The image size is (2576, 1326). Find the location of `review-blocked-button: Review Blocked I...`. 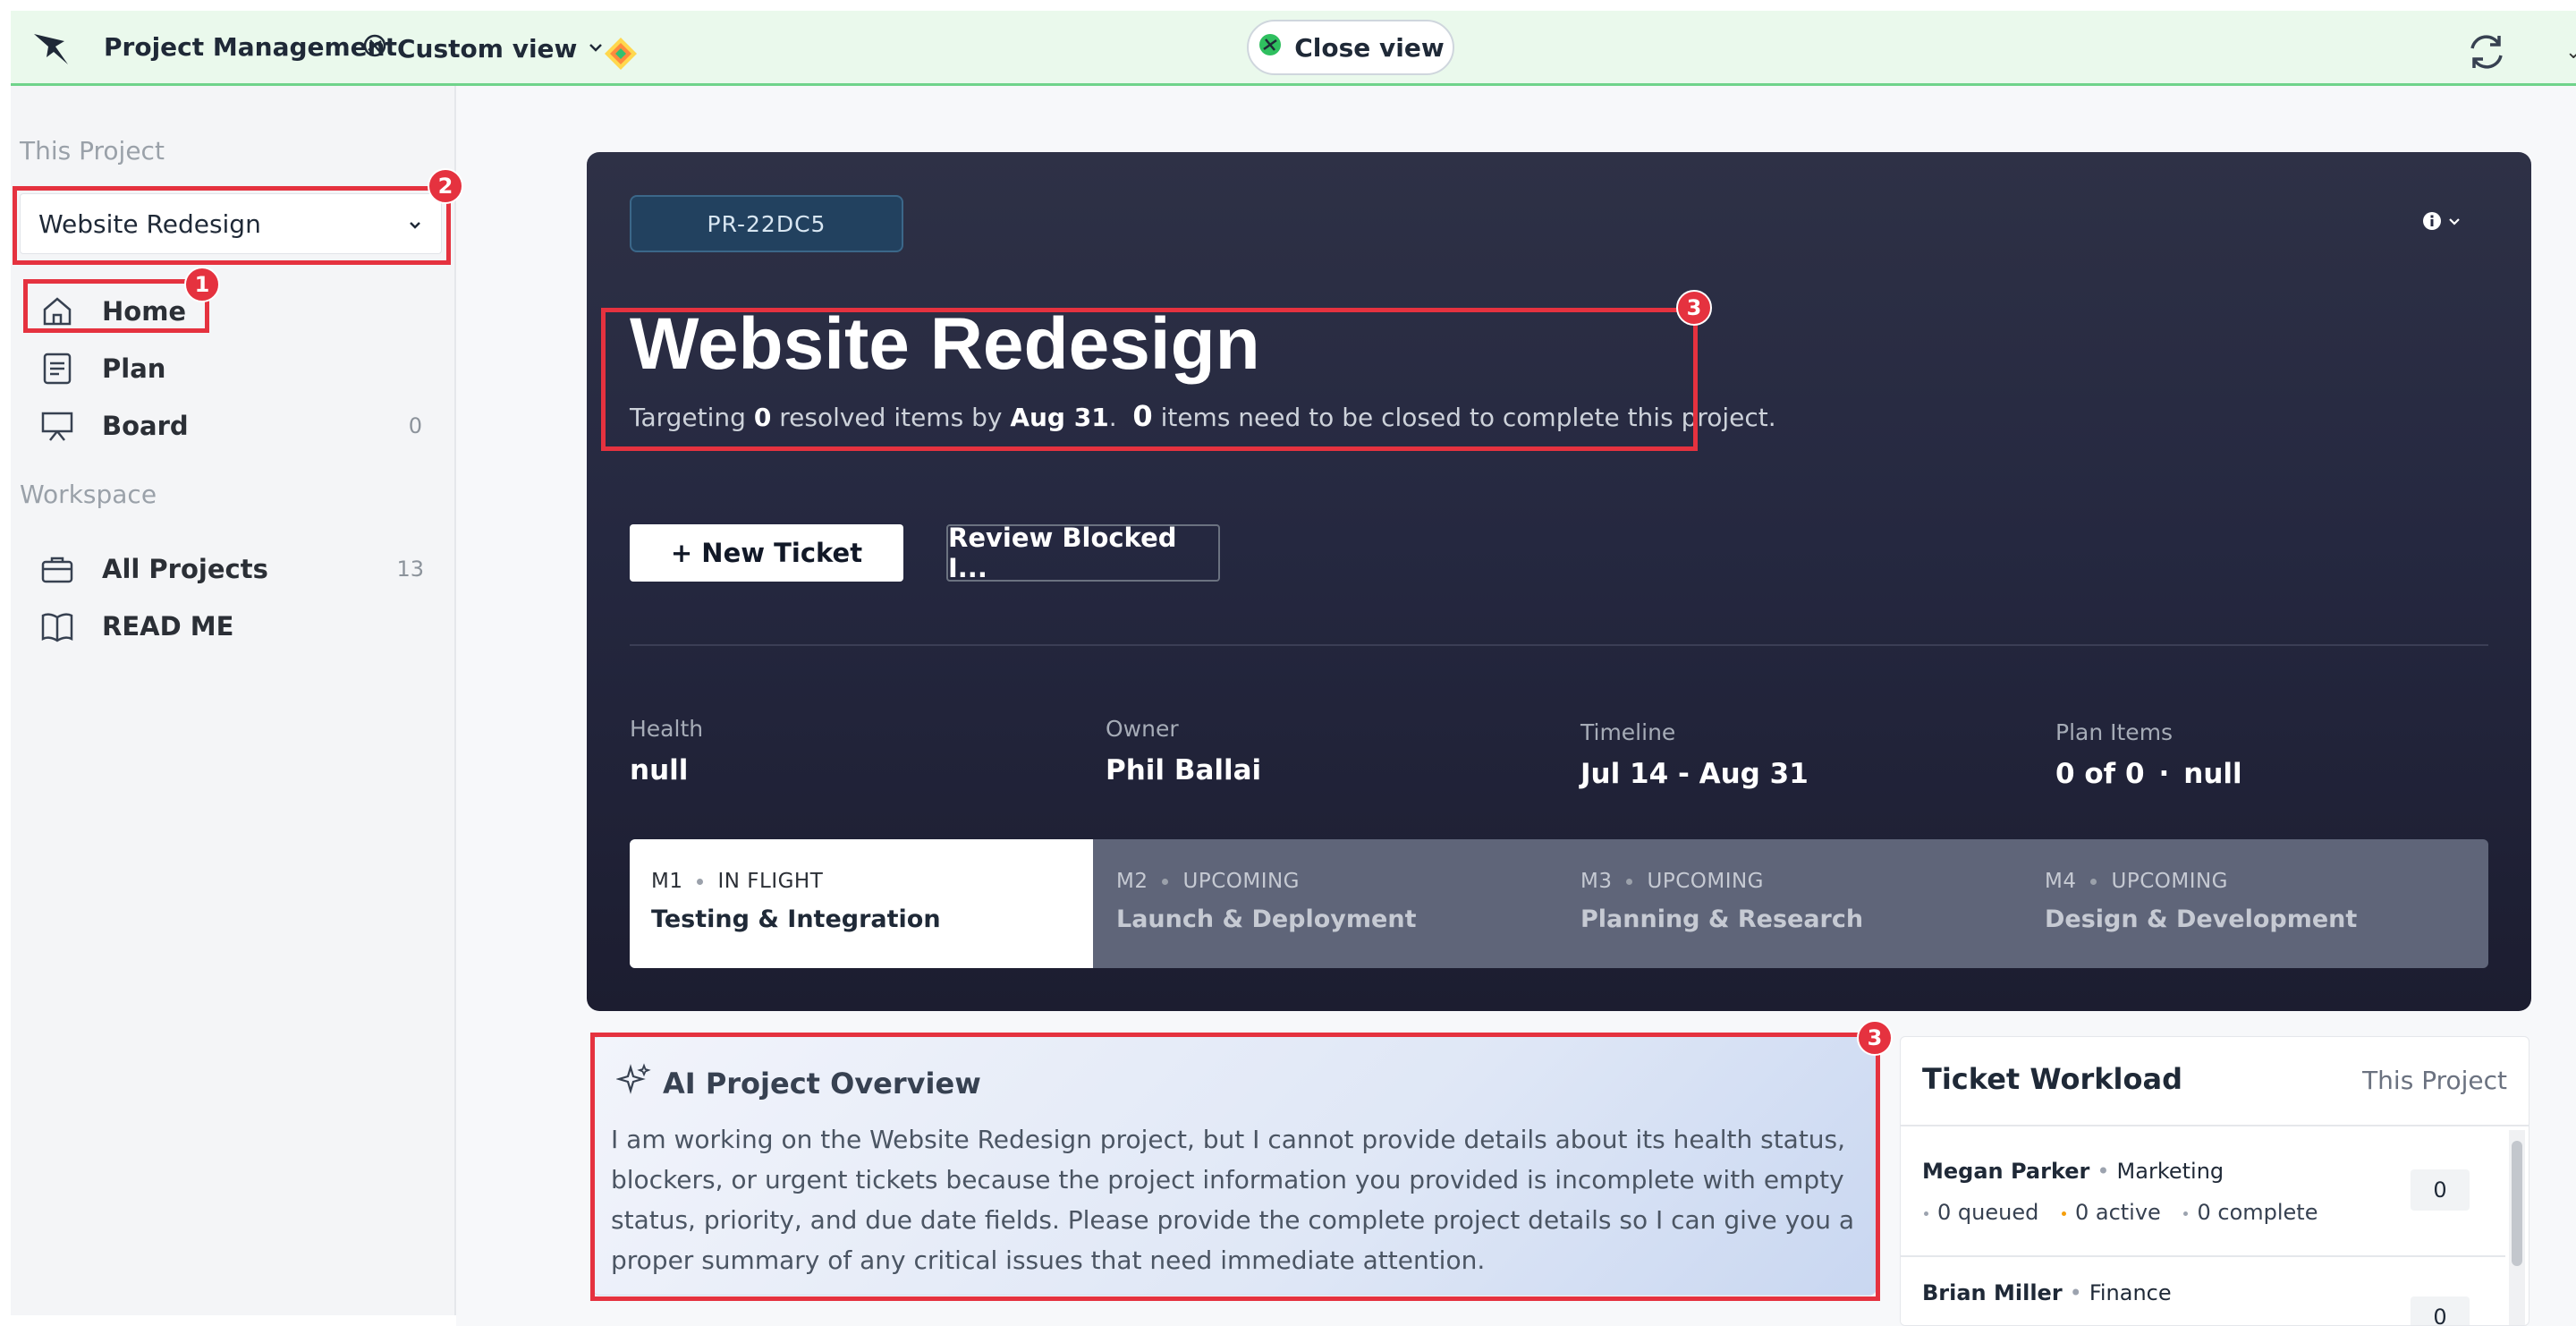

review-blocked-button: Review Blocked I... is located at coordinates (1083, 553).